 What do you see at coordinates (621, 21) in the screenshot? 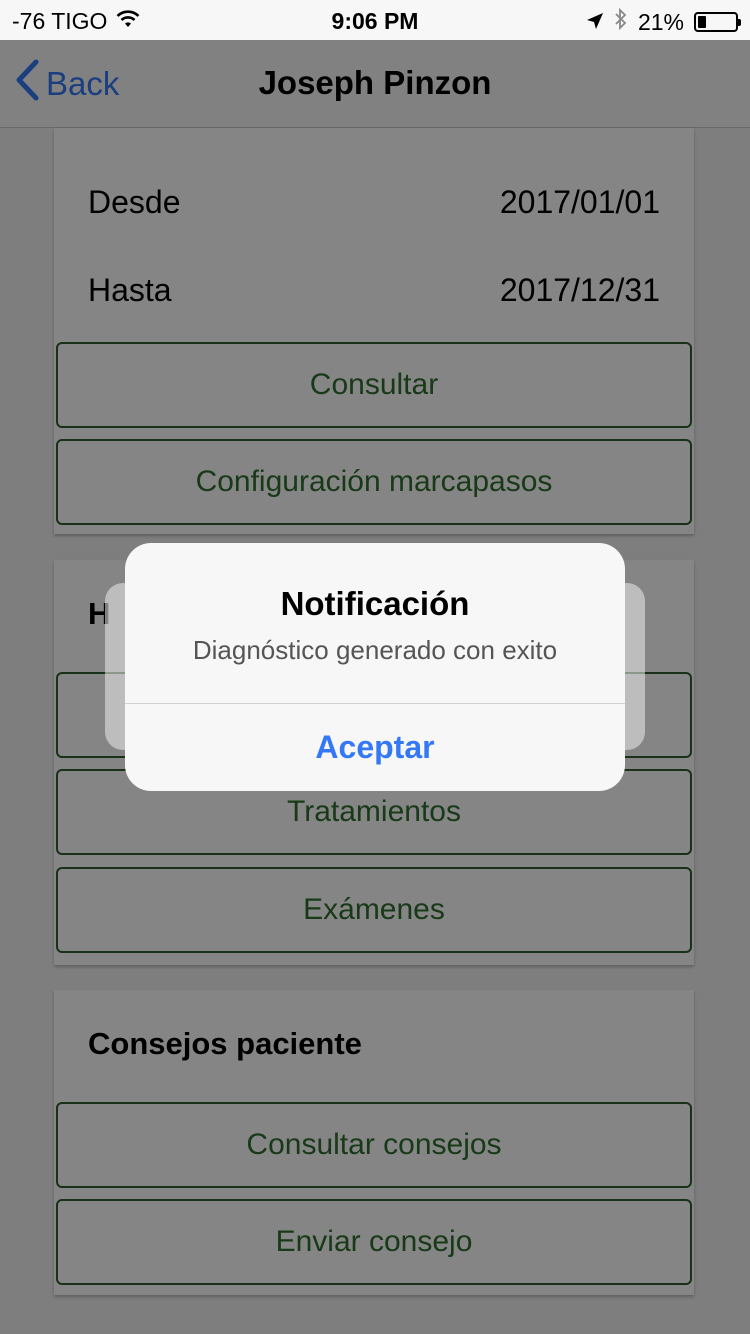
I see `bluetooth-icon` at bounding box center [621, 21].